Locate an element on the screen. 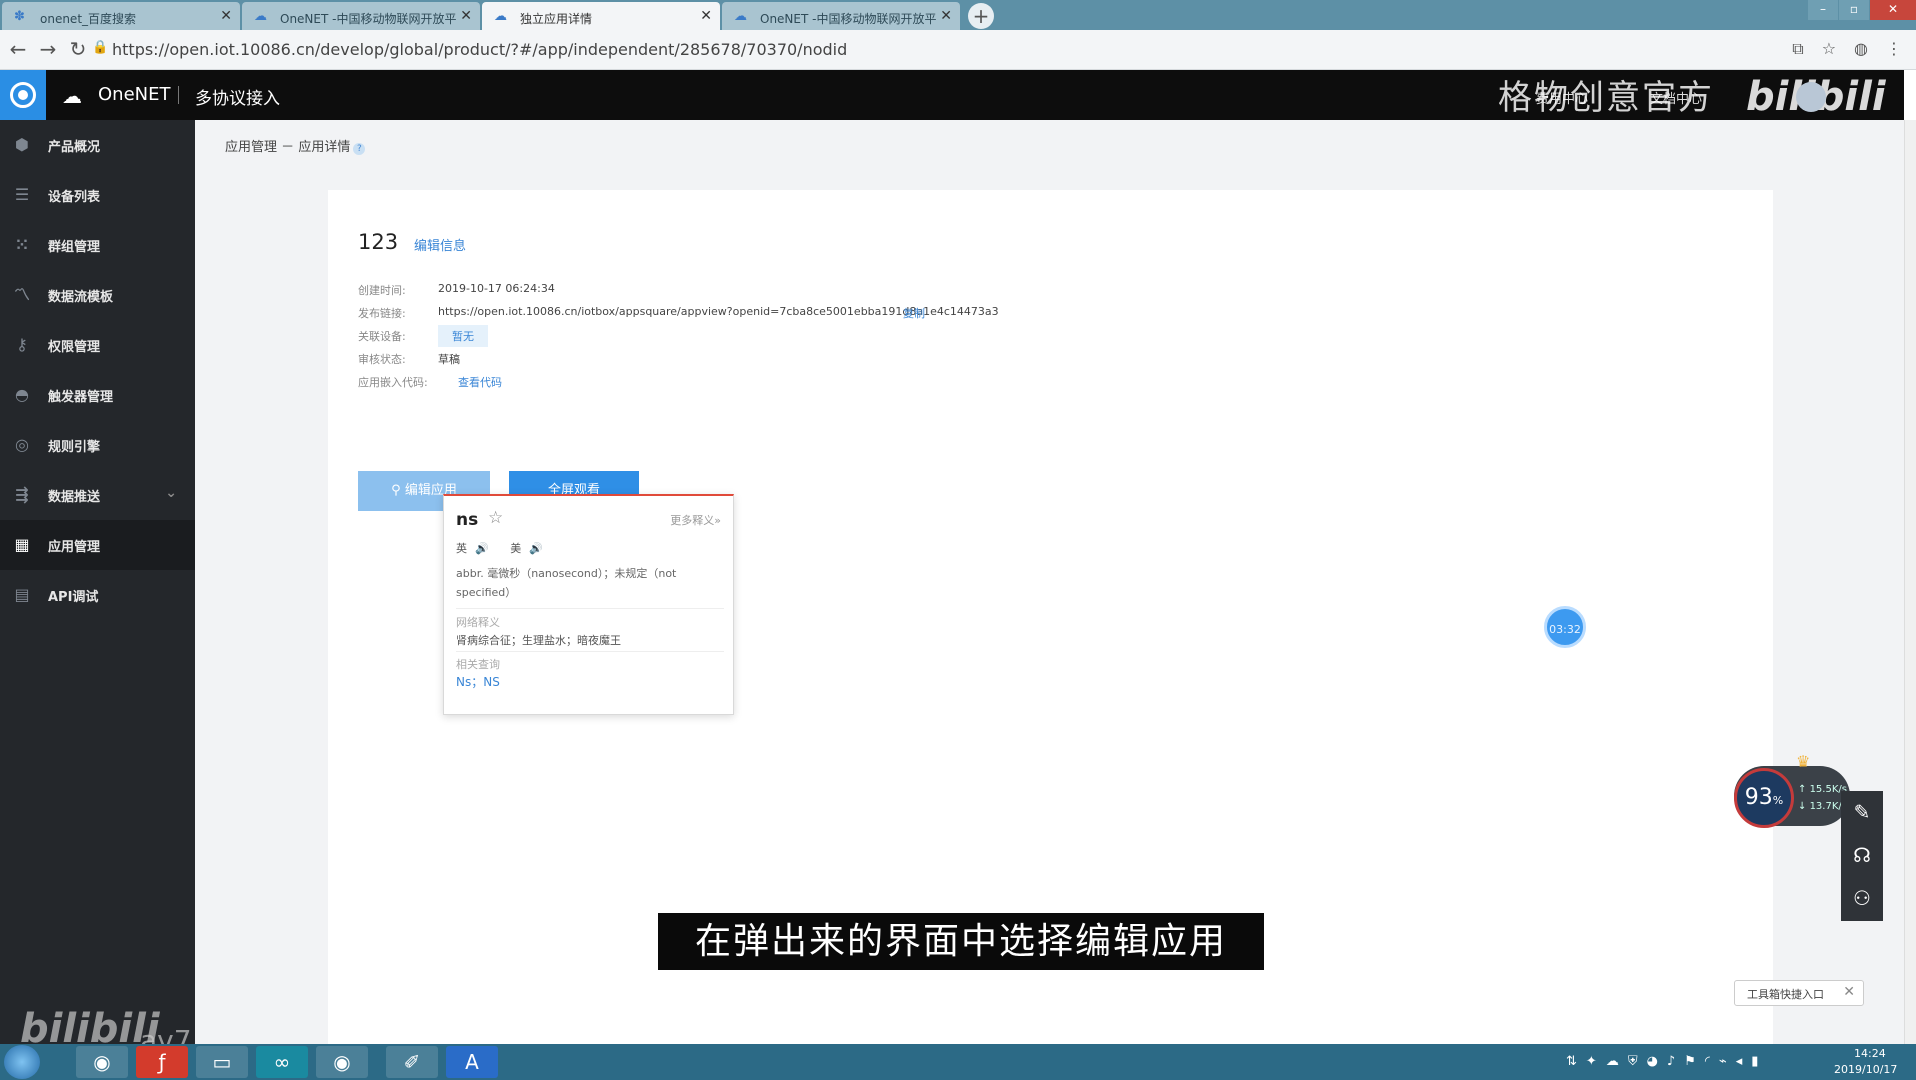 The width and height of the screenshot is (1916, 1080). more-definitions-link: 更多释义» is located at coordinates (695, 520).